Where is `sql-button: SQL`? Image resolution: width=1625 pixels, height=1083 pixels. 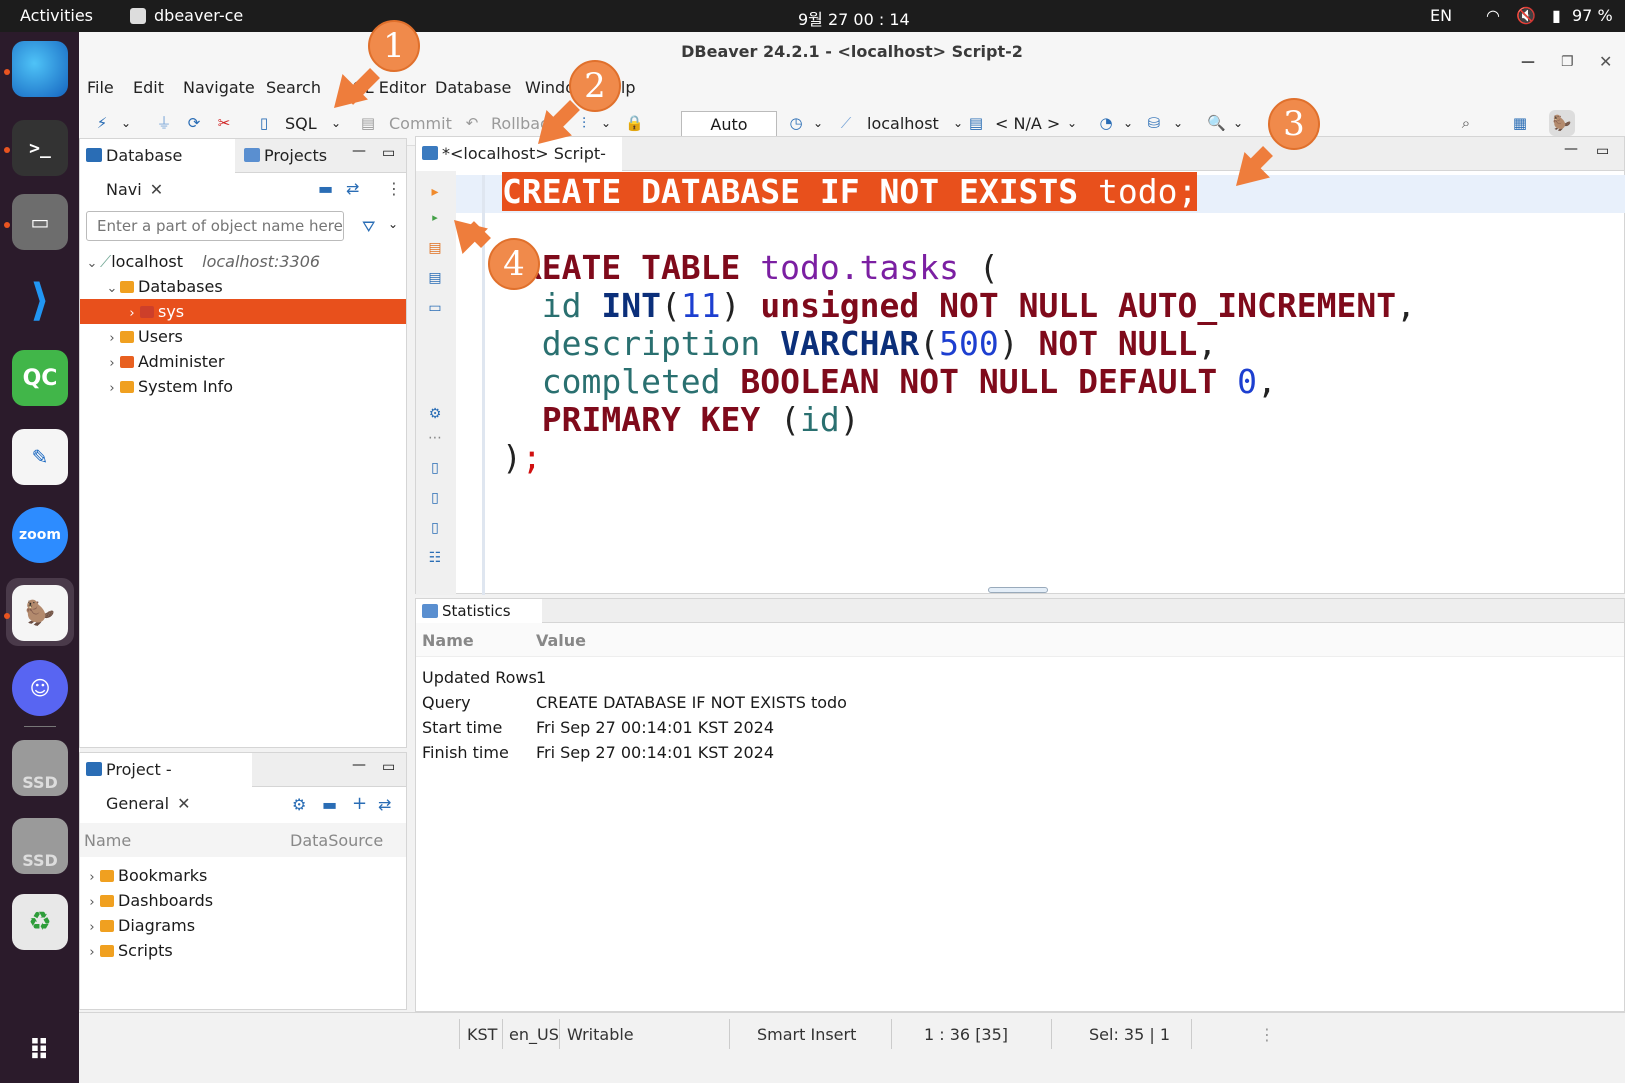
sql-button: SQL is located at coordinates (301, 123).